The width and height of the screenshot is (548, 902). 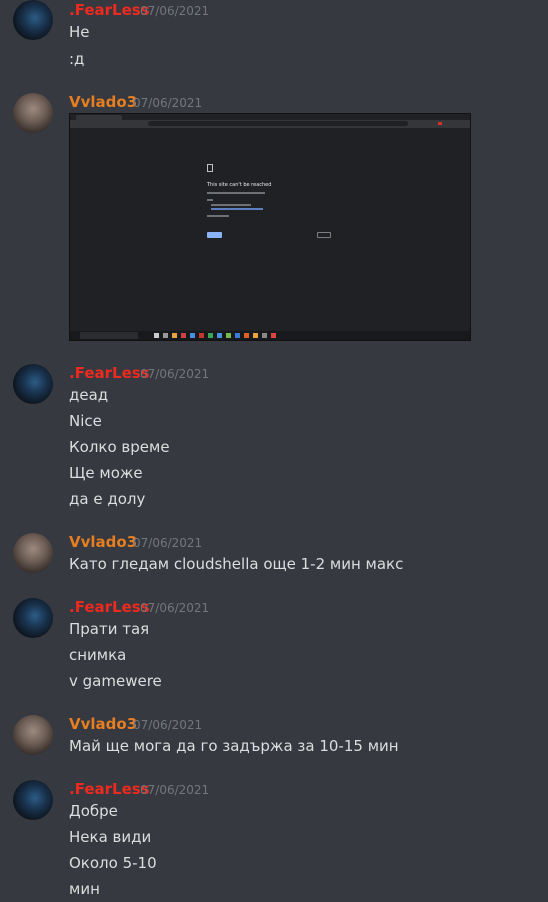 What do you see at coordinates (440, 123) in the screenshot?
I see `browser-extension-icon` at bounding box center [440, 123].